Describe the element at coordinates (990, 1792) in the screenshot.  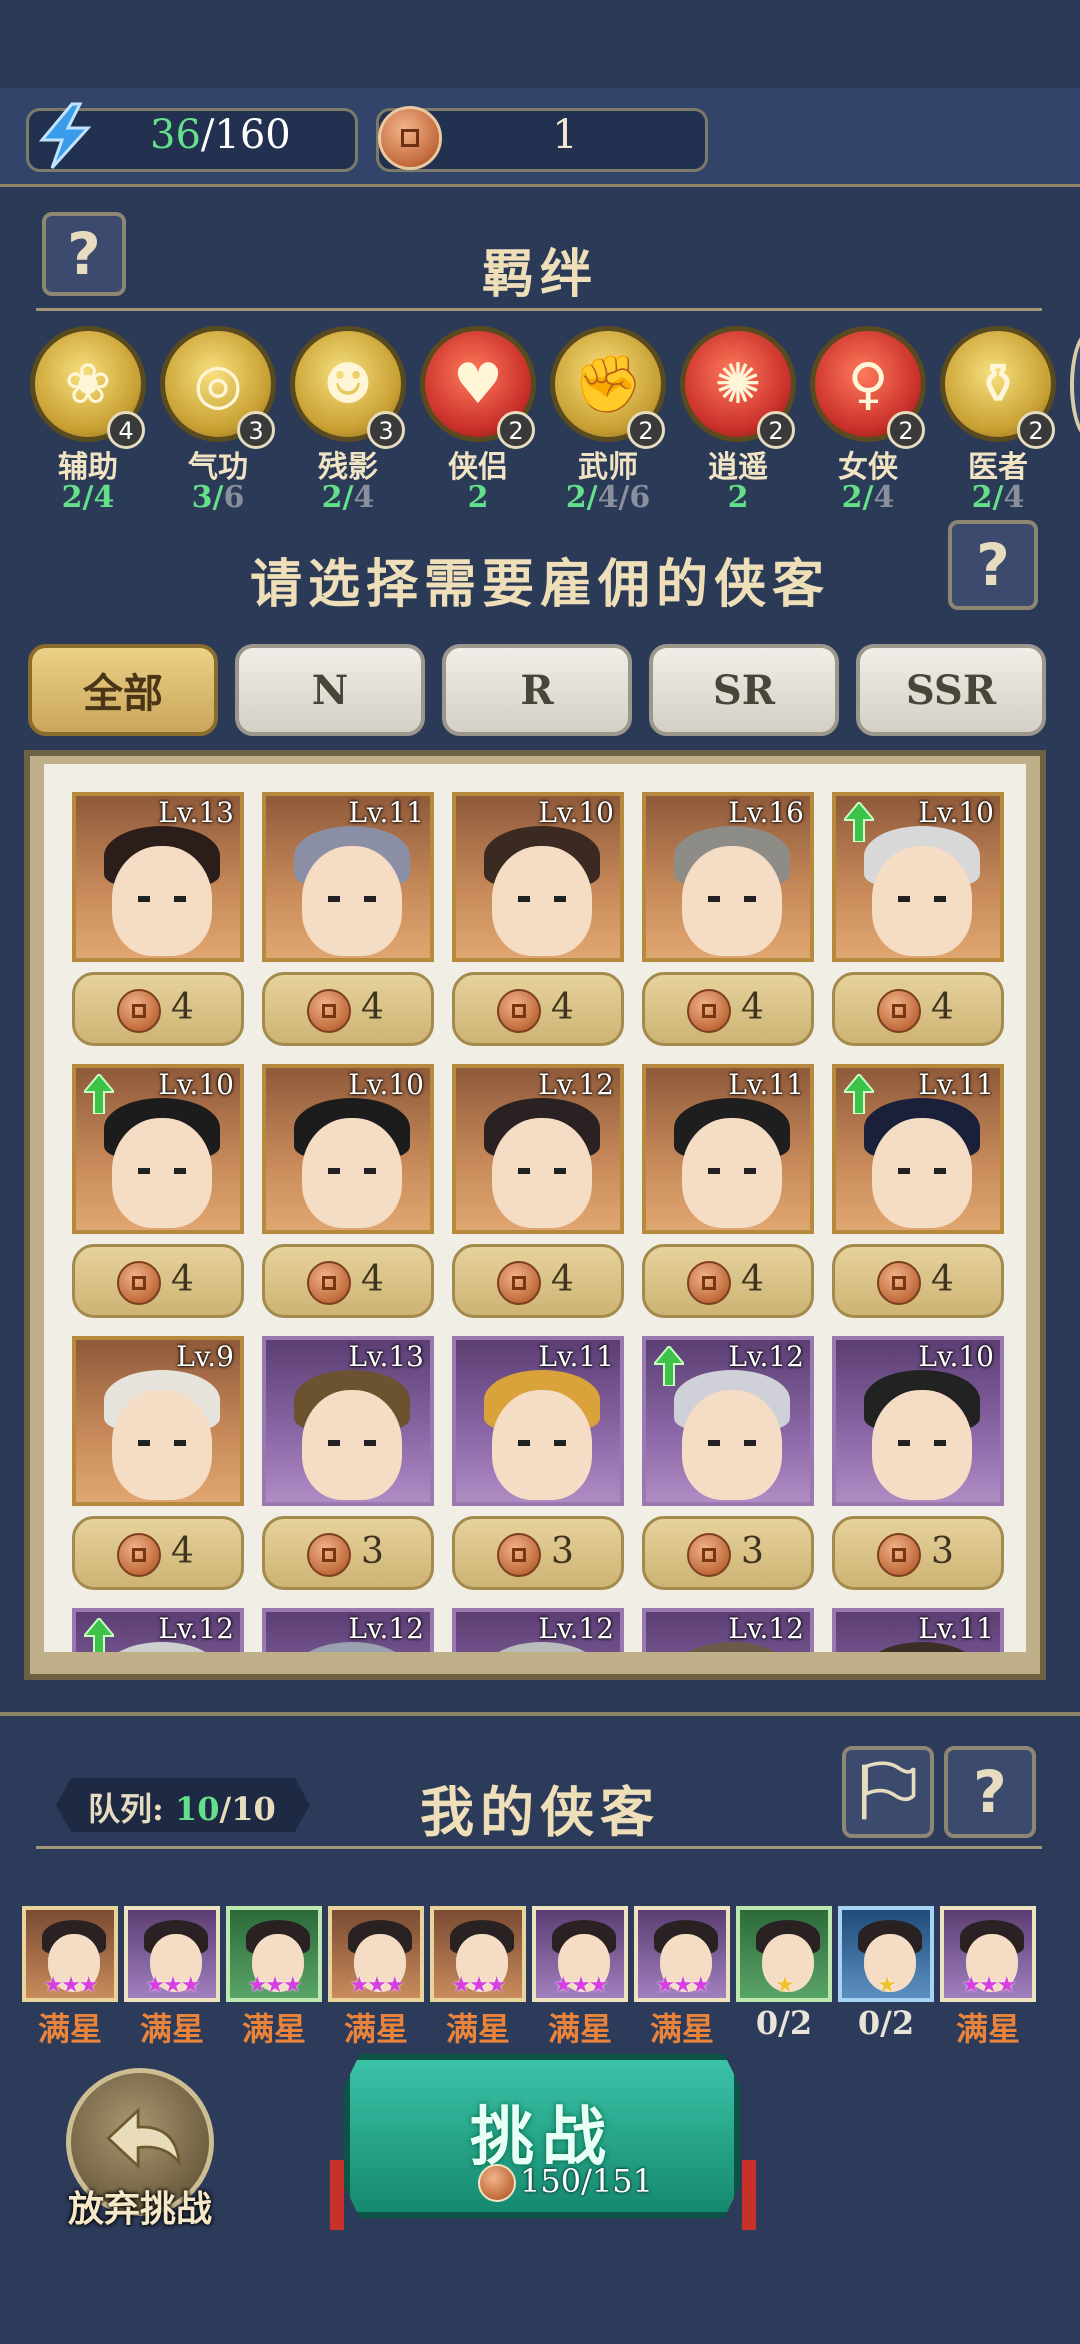
I see `my-heroes-help-button: ?` at that location.